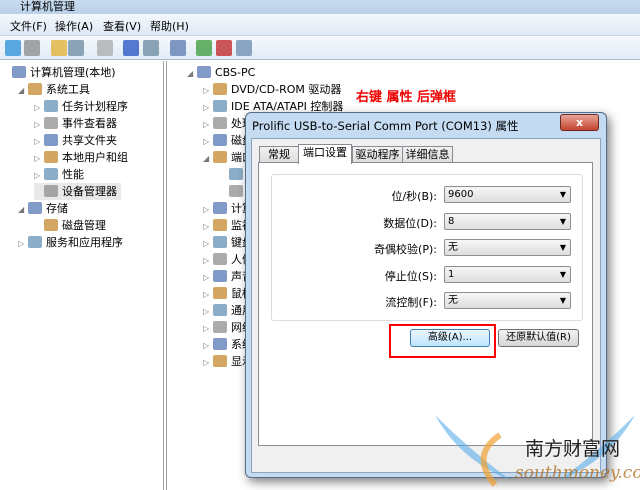 This screenshot has width=640, height=490. I want to click on tree-item: 计算机管理(本地), so click(59, 72).